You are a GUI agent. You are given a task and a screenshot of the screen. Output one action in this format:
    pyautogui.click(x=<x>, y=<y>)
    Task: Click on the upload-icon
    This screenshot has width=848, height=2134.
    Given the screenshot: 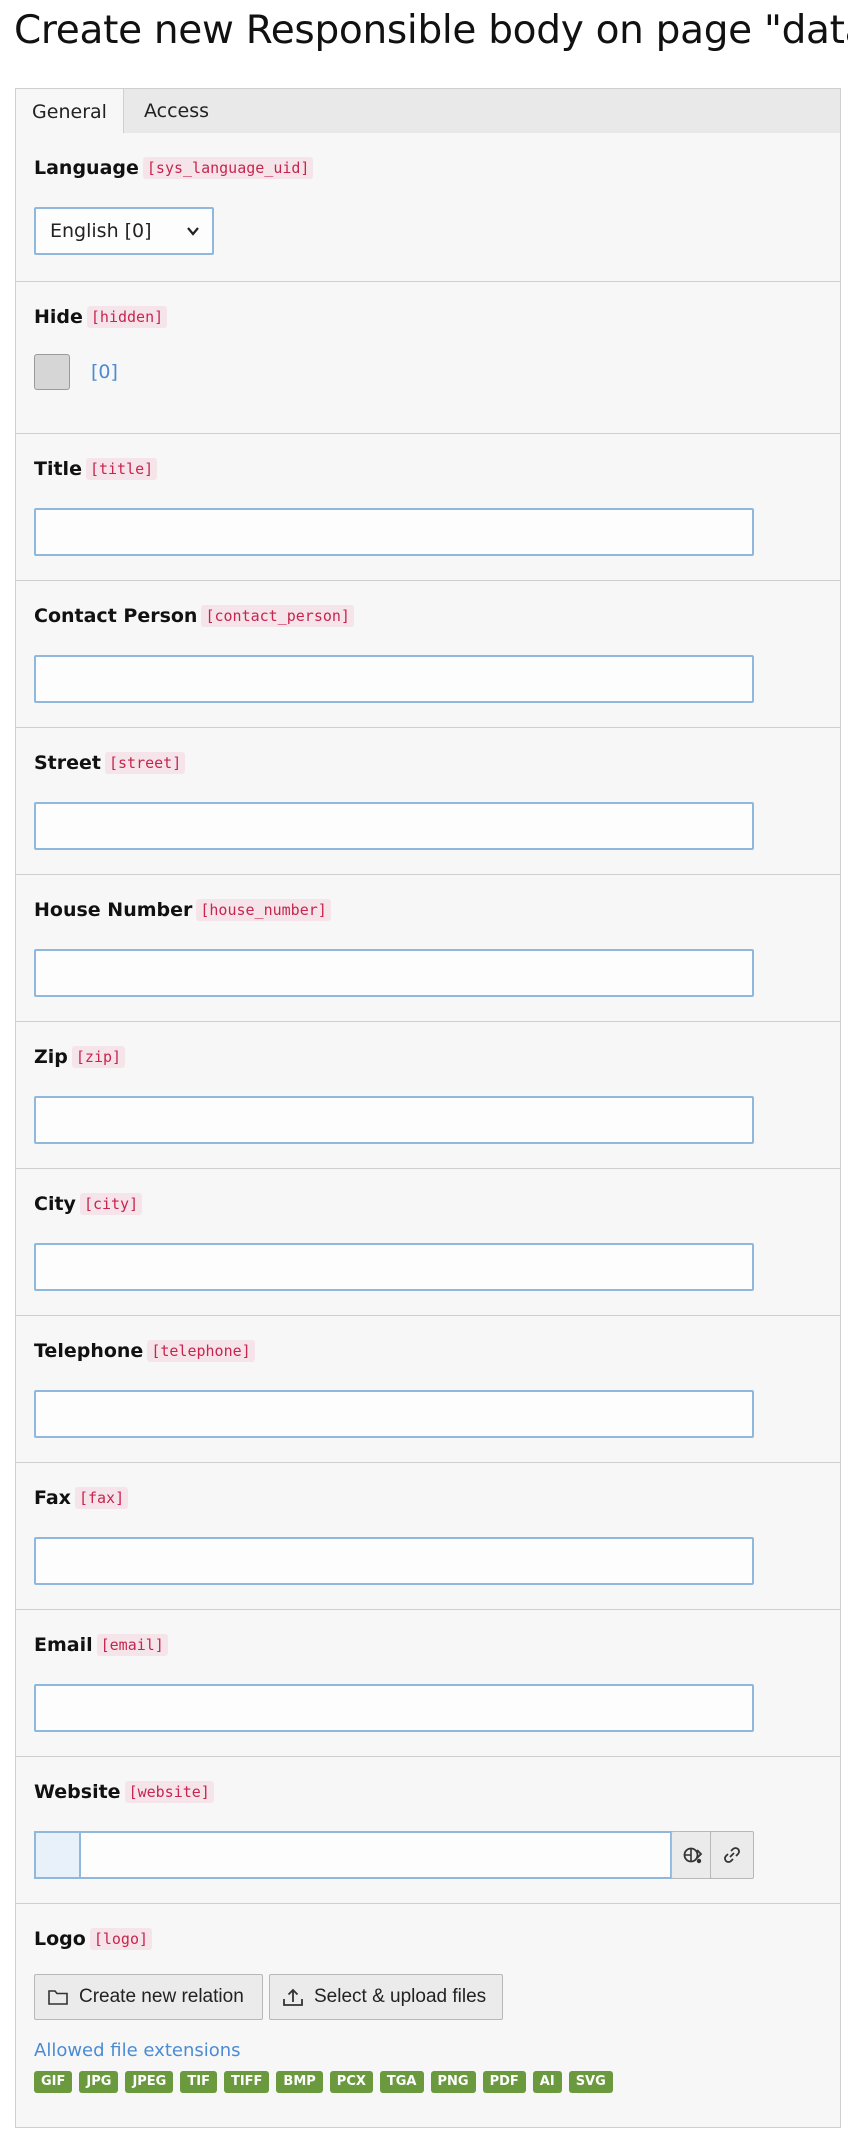 What is the action you would take?
    pyautogui.click(x=293, y=2005)
    